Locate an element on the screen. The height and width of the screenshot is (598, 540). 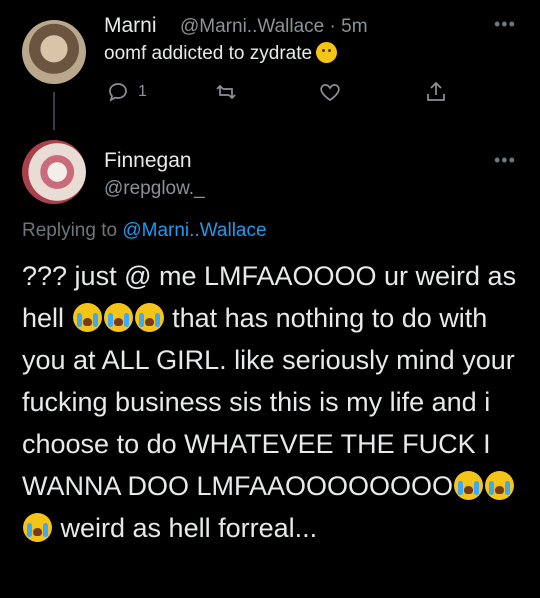
author-handle: @repglow._ is located at coordinates (154, 189).